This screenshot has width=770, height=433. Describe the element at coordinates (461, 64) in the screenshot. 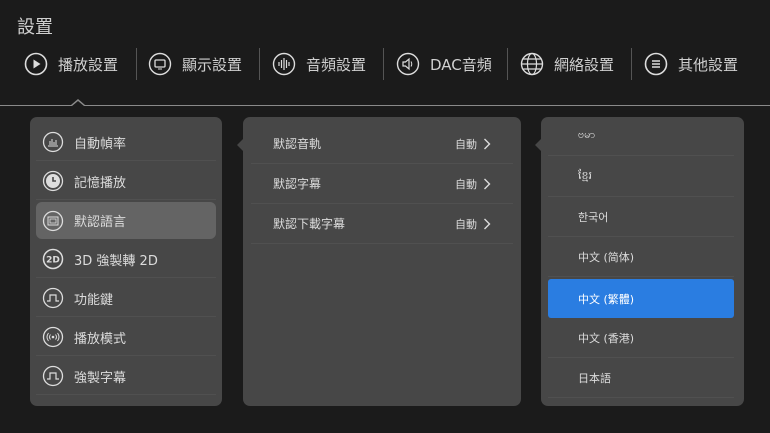

I see `tab-label: DAC音頻` at that location.